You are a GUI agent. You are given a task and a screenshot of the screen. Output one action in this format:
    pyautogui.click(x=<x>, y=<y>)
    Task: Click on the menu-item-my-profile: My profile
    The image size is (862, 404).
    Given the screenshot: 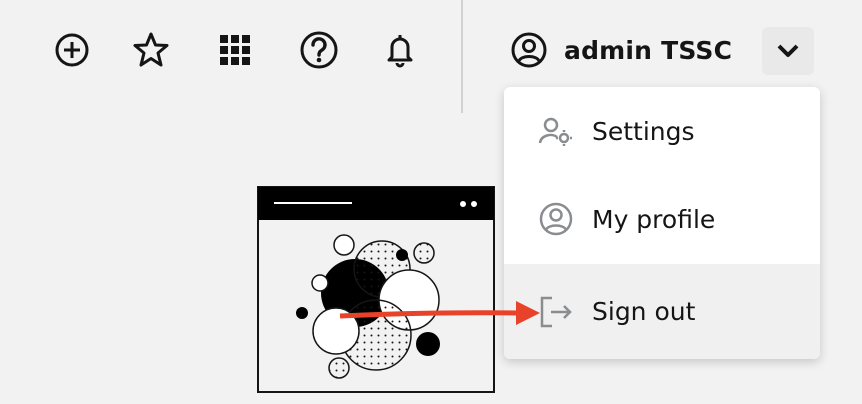 What is the action you would take?
    pyautogui.click(x=662, y=219)
    